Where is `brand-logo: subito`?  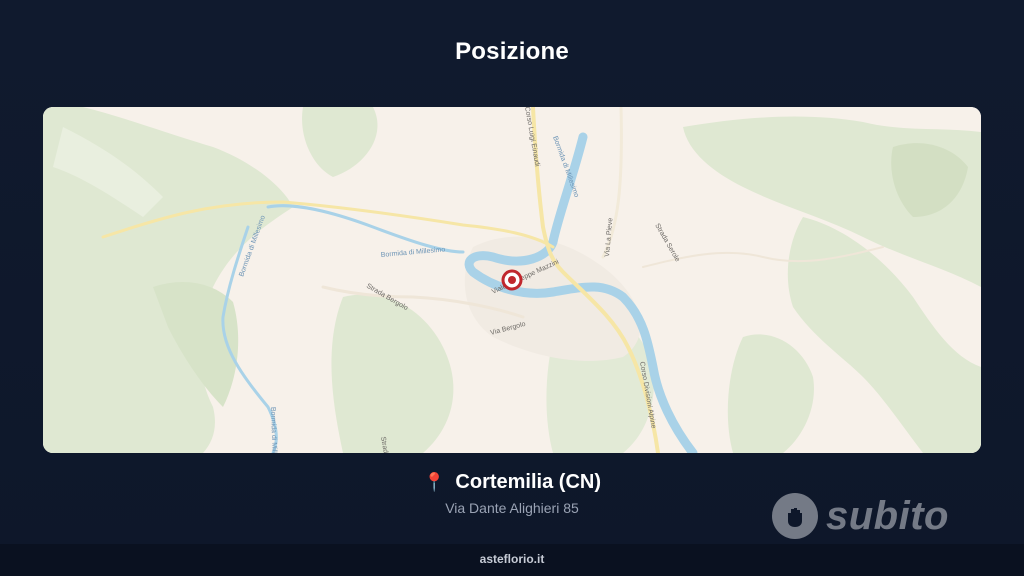
brand-logo: subito is located at coordinates (860, 516).